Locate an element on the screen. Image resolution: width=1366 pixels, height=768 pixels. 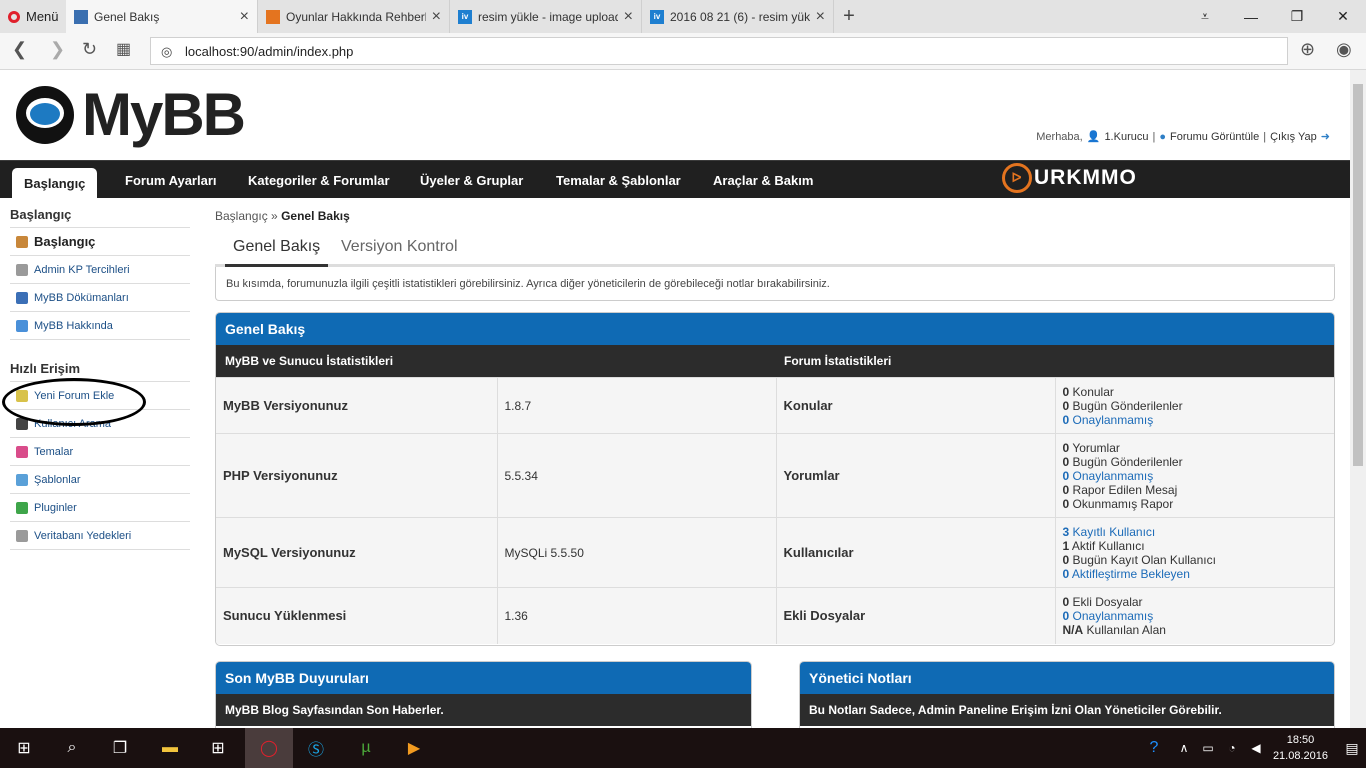
download-icon: ⊕ is located at coordinates (1307, 49).